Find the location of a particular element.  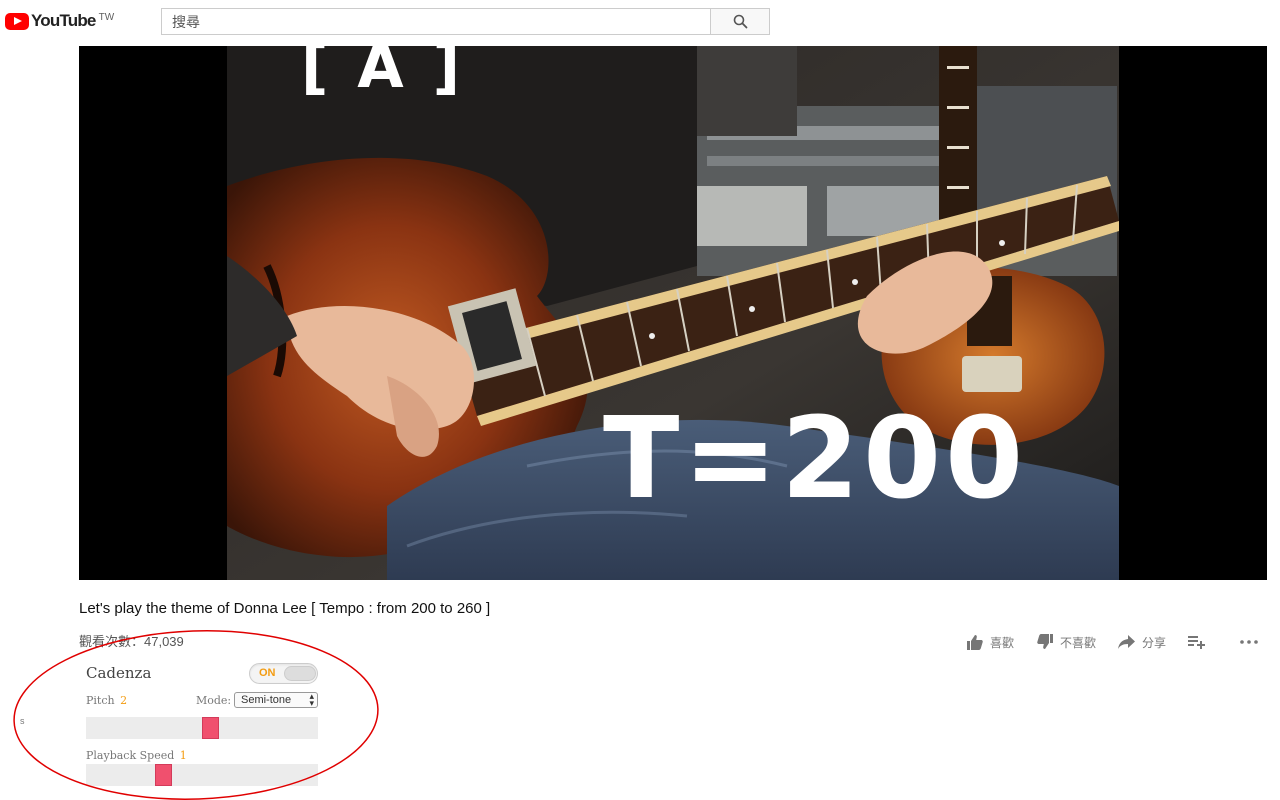

search-input is located at coordinates (436, 21).